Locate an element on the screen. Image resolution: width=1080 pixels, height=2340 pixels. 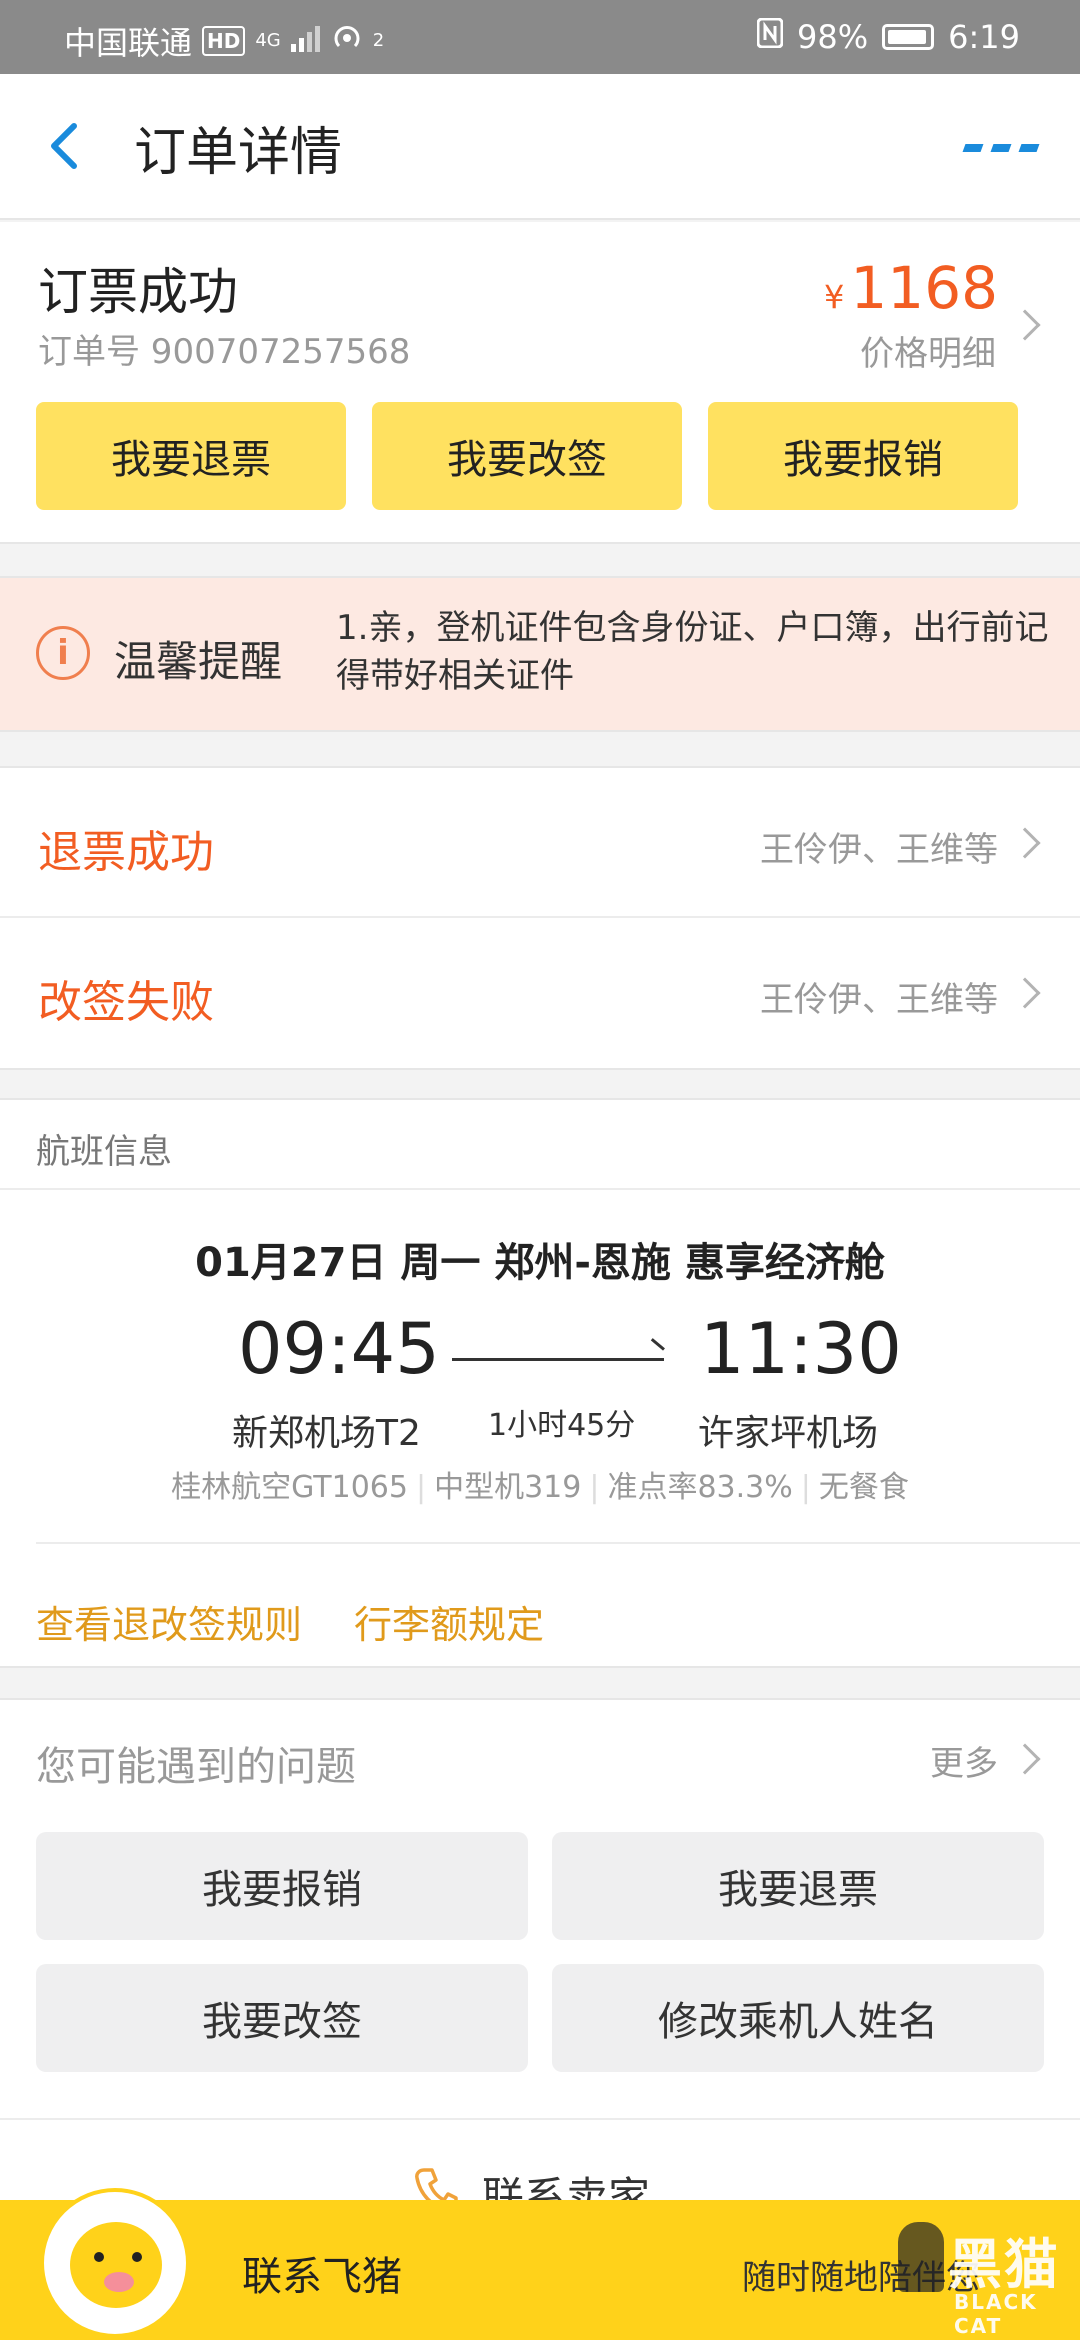
flight-route: 01月27日 周一 郑州-恩施 惠享经济舱 is located at coordinates (540, 1263).